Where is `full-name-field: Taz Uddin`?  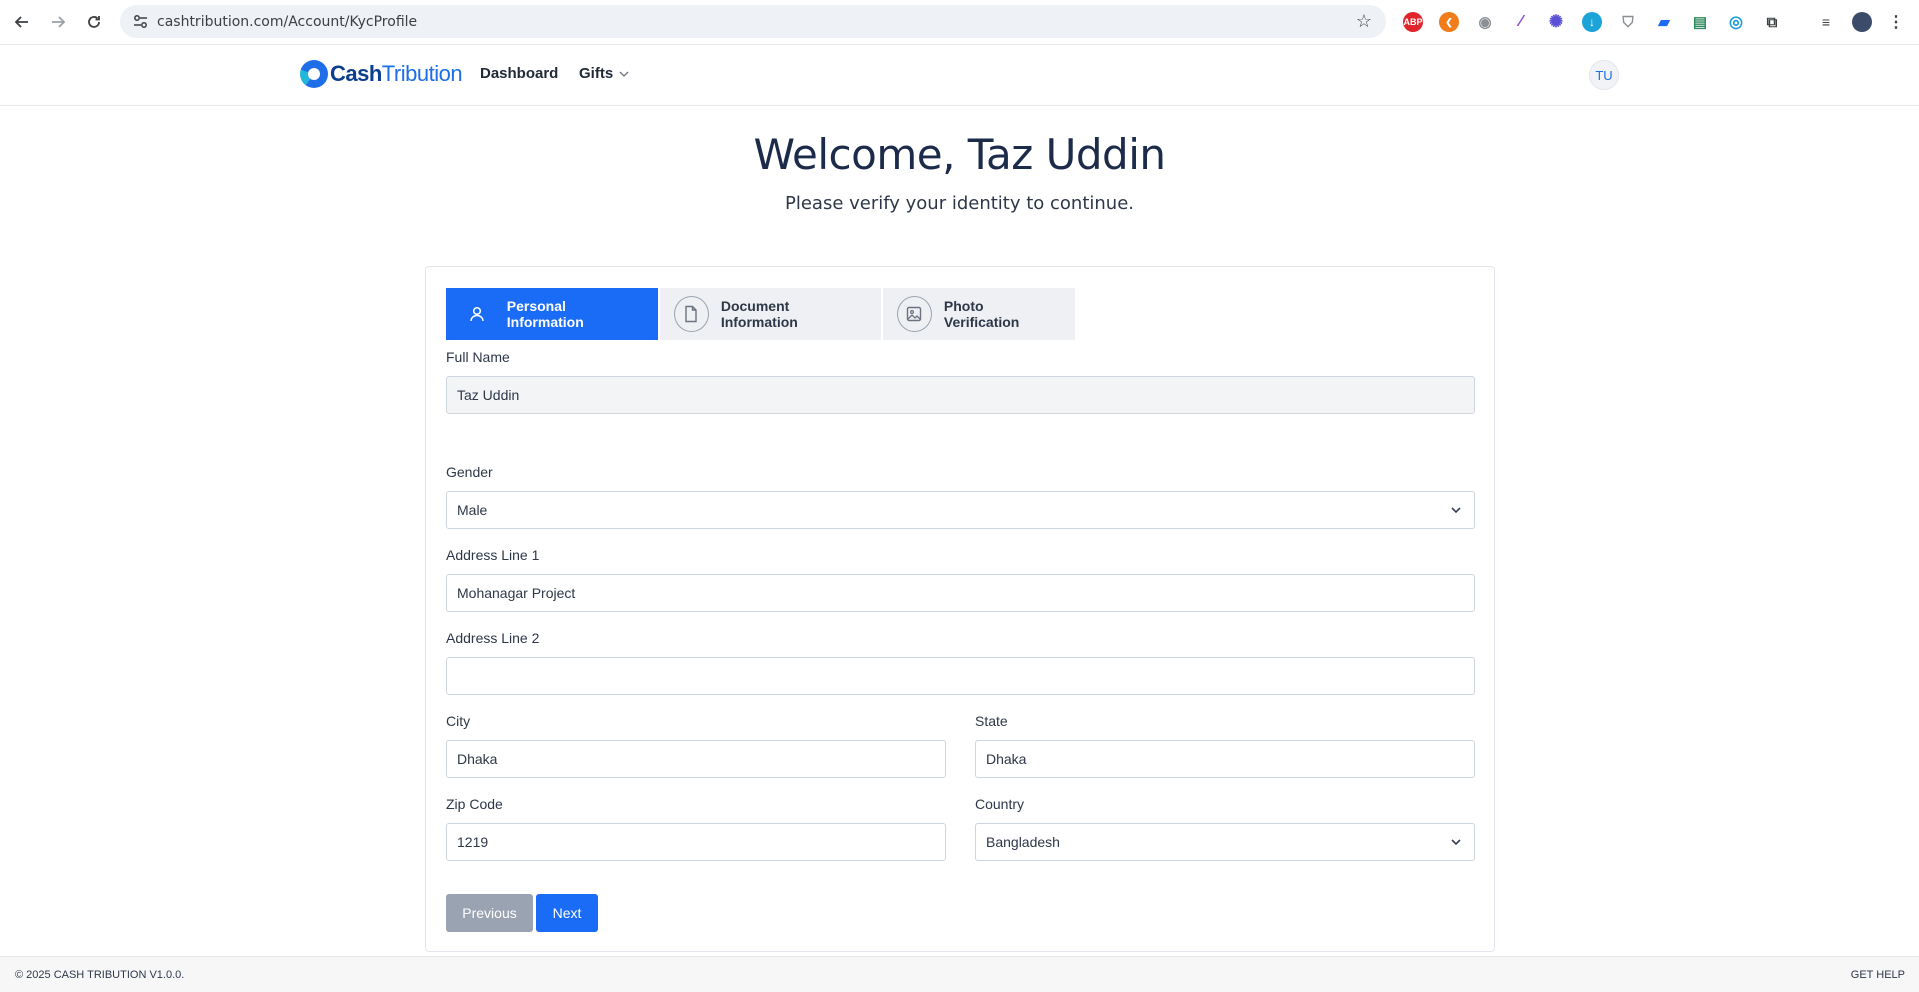 full-name-field: Taz Uddin is located at coordinates (960, 395).